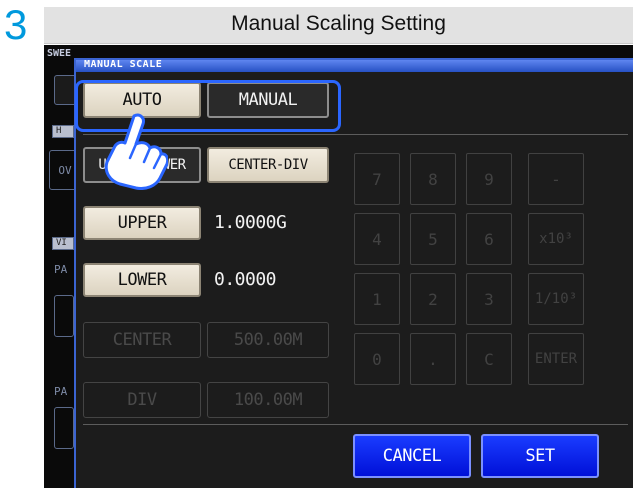 This screenshot has height=488, width=633. I want to click on lower-value: 0.0000, so click(245, 279).